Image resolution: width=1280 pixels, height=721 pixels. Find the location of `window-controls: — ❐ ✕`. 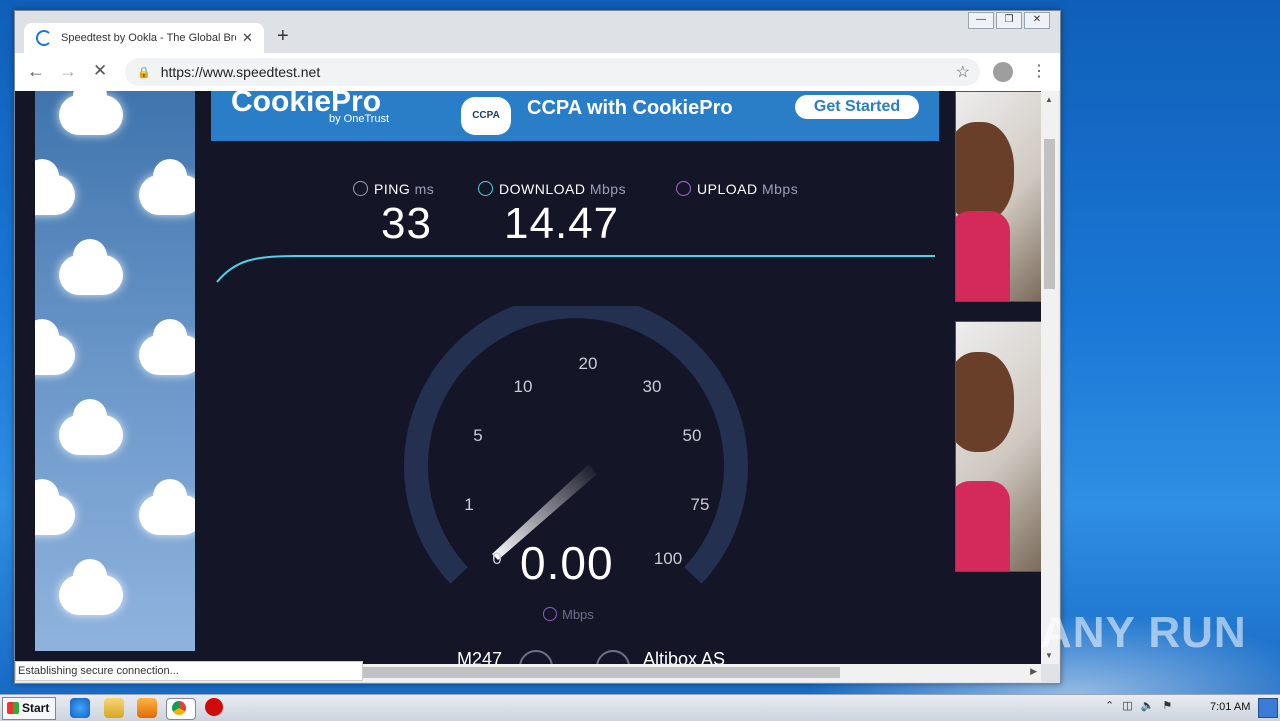

window-controls: — ❐ ✕ is located at coordinates (1009, 20).